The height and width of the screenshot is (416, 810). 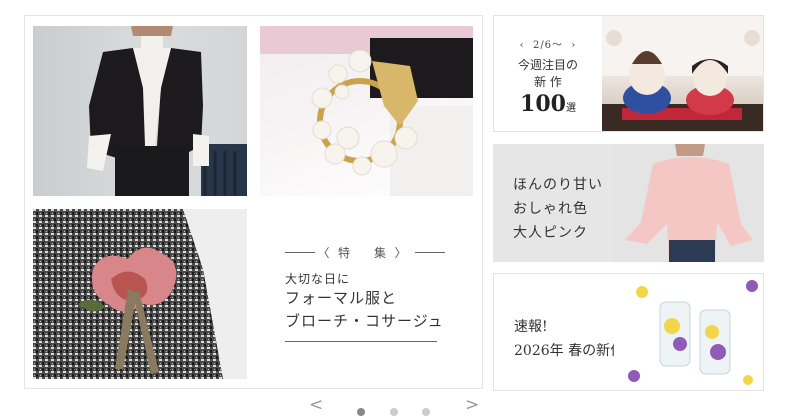 I want to click on brooch-photo, so click(x=366, y=111).